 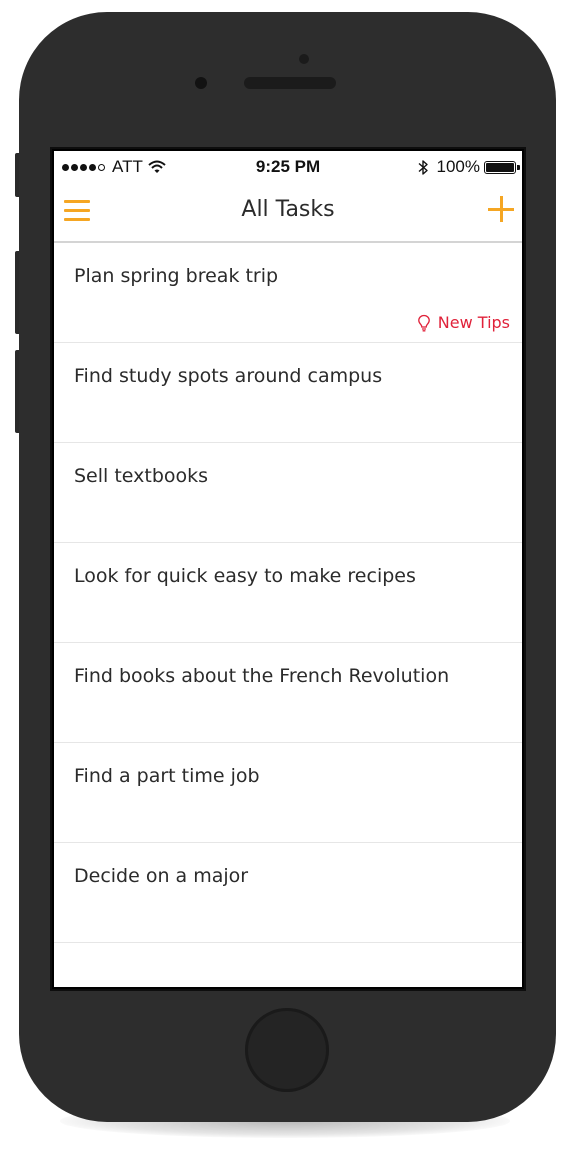 I want to click on task-row: Find study spots around campus, so click(x=288, y=393).